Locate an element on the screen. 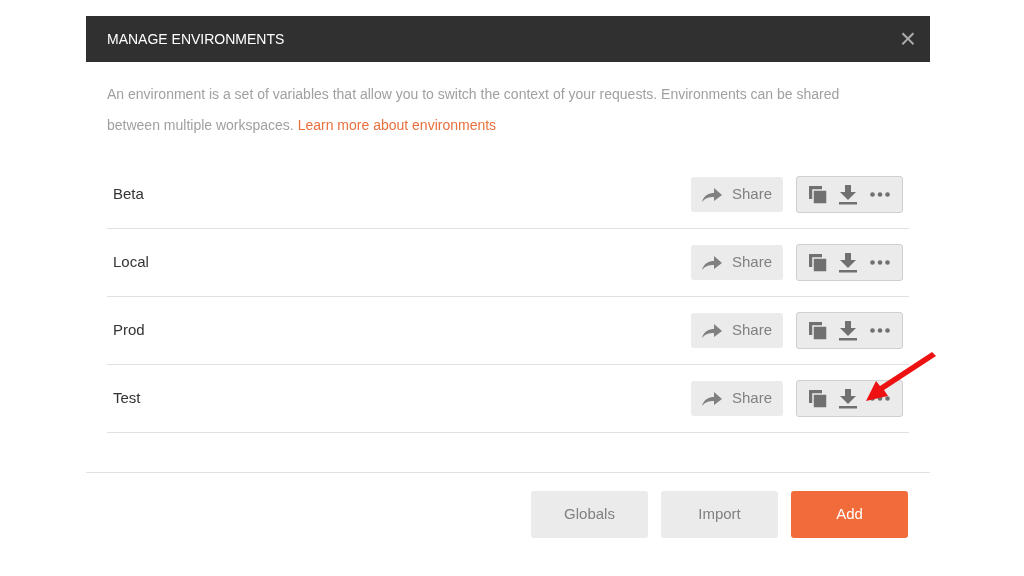 Image resolution: width=1024 pixels, height=576 pixels. close-button: × is located at coordinates (908, 39).